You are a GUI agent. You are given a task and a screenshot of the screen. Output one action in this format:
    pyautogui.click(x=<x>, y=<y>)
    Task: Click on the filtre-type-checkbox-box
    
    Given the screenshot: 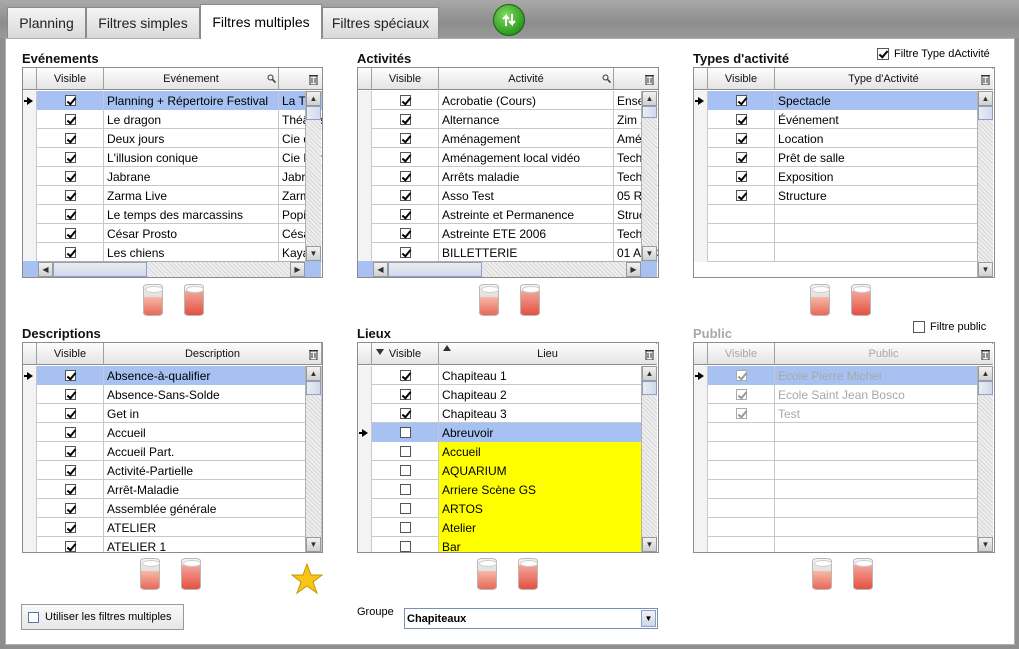 What is the action you would take?
    pyautogui.click(x=883, y=54)
    